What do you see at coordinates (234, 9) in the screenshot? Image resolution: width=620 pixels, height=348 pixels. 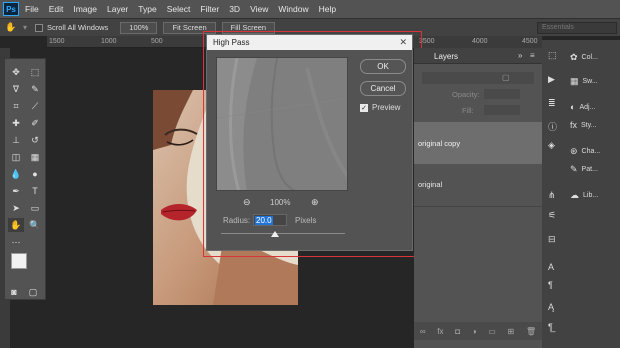 I see `menu-3d: 3D` at bounding box center [234, 9].